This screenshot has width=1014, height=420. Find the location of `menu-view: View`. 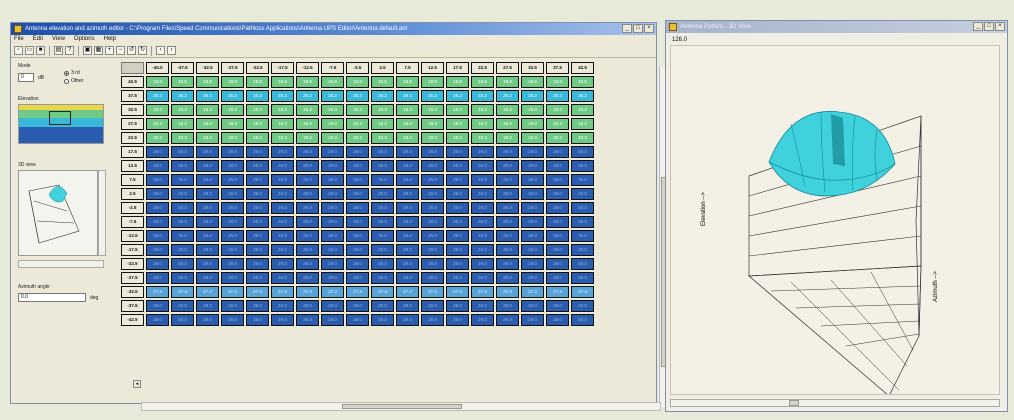

menu-view: View is located at coordinates (58, 39).